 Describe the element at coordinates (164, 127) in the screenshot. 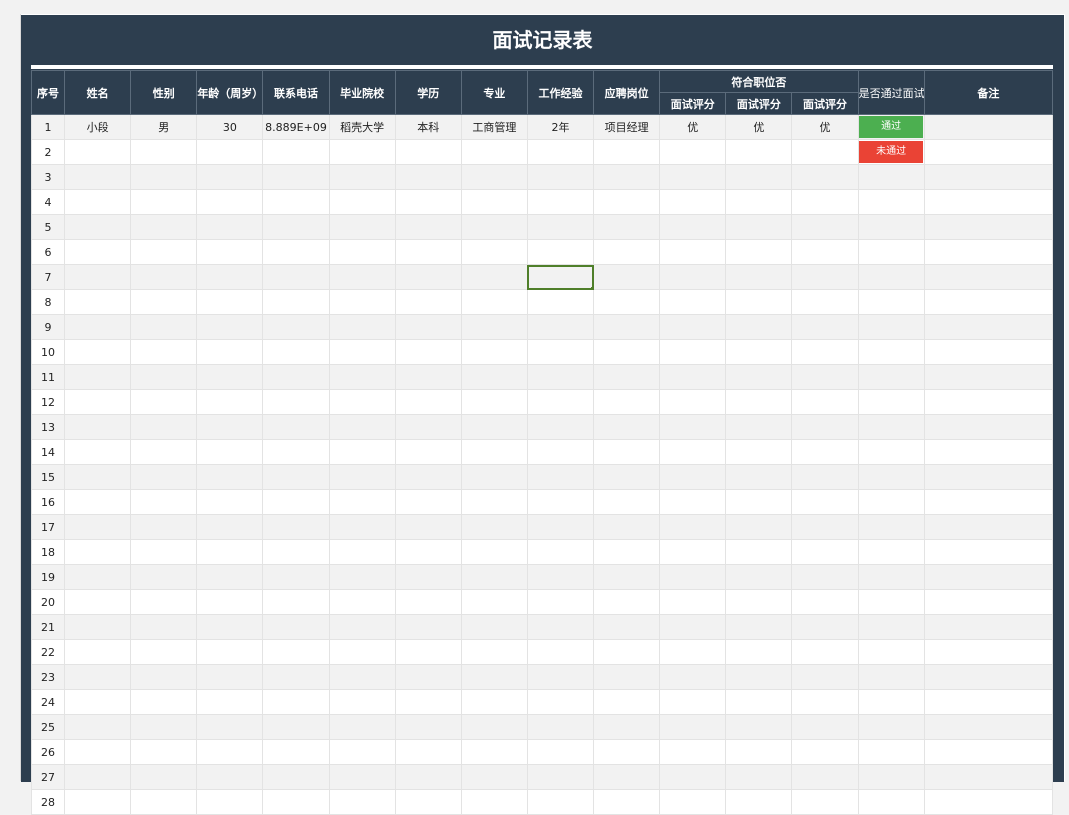

I see `cell-gender: 男` at that location.